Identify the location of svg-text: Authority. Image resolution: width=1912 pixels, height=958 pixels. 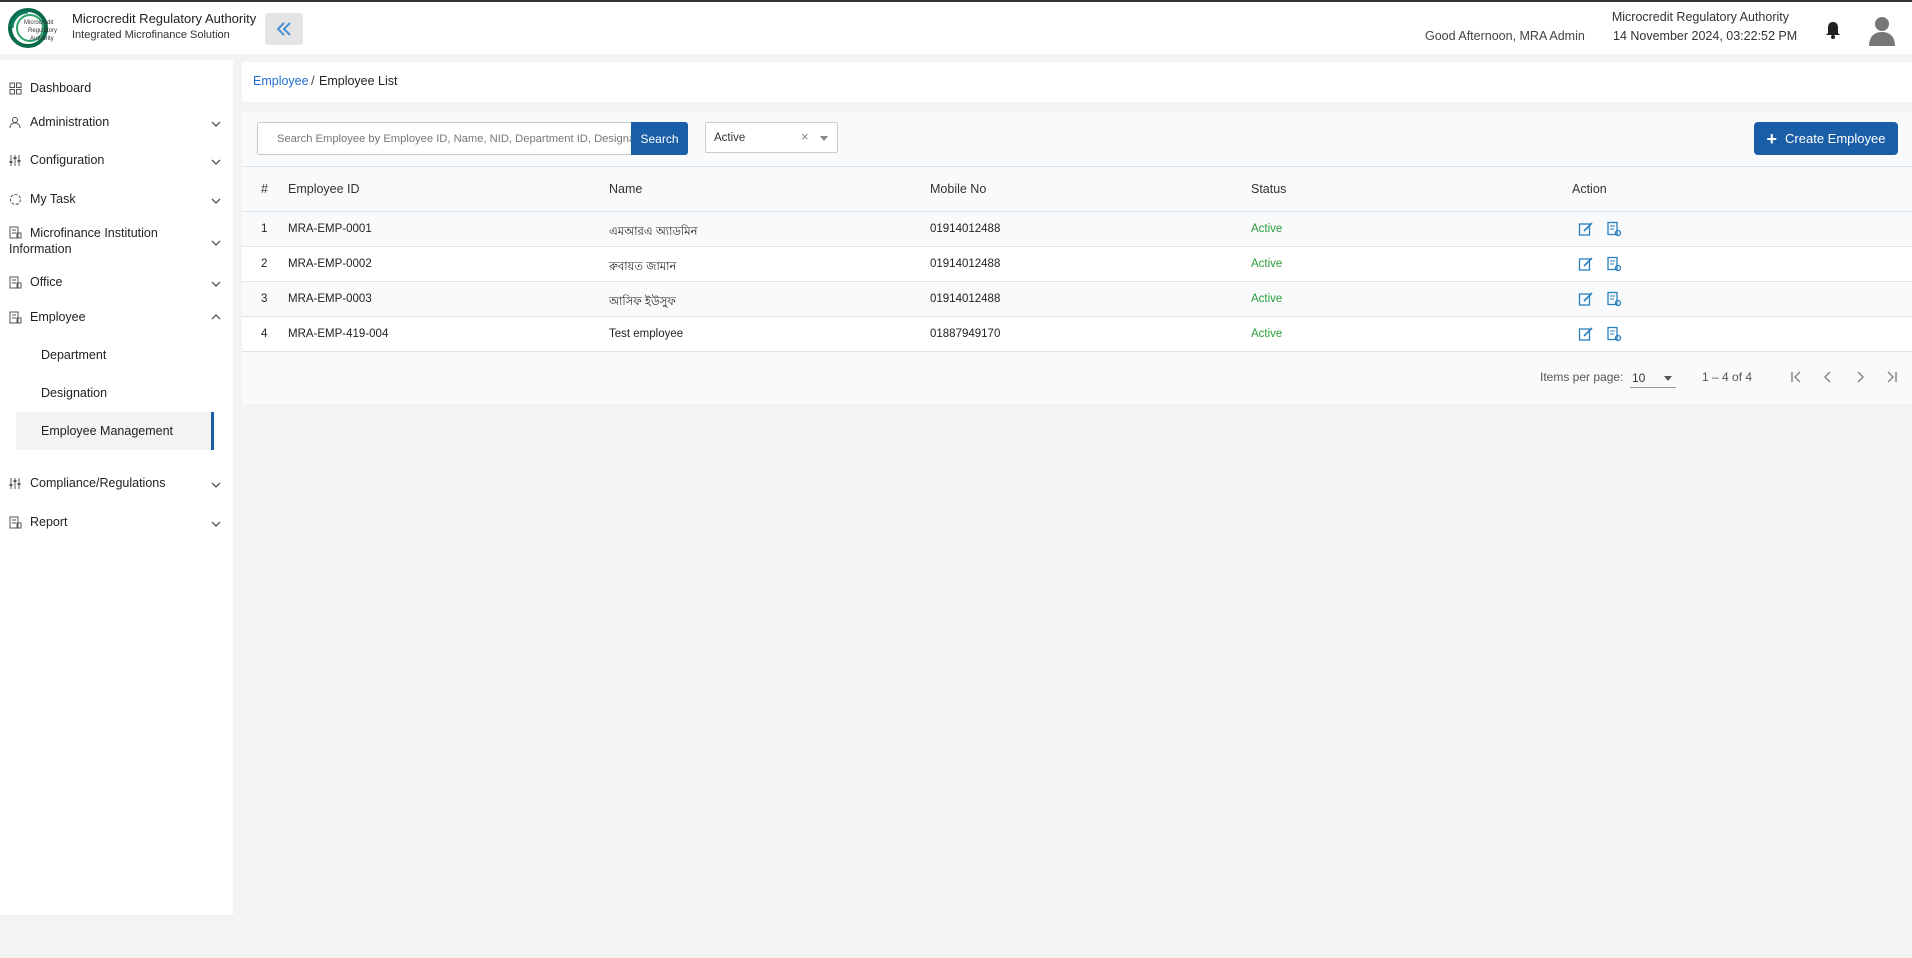
(42, 39).